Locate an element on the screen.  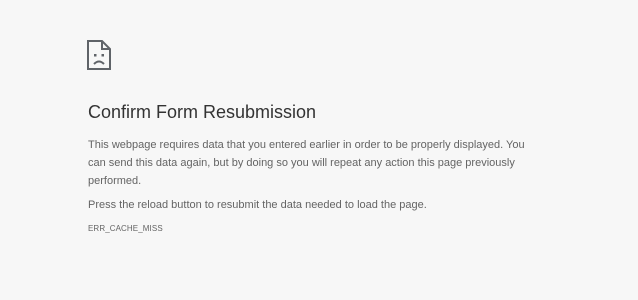
error-title: Confirm Form Resubmission is located at coordinates (202, 112).